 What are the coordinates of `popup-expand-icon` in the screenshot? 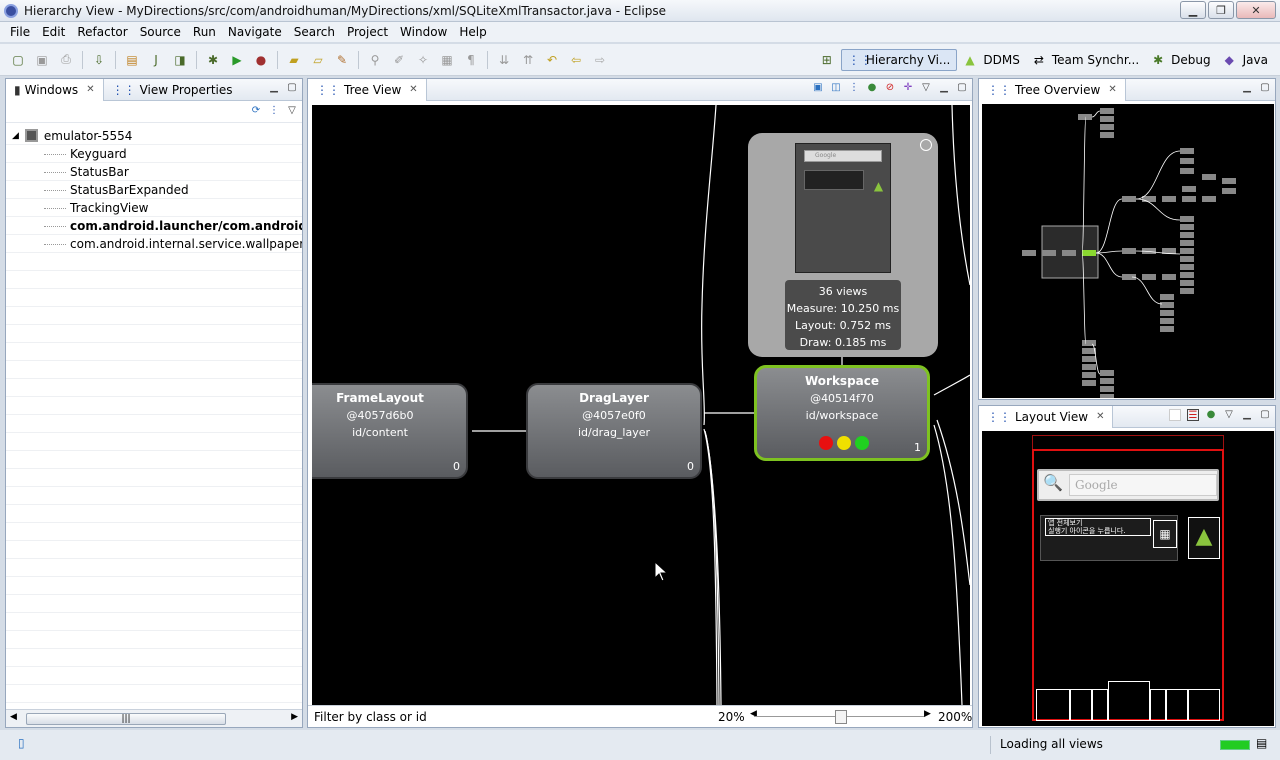 It's located at (926, 145).